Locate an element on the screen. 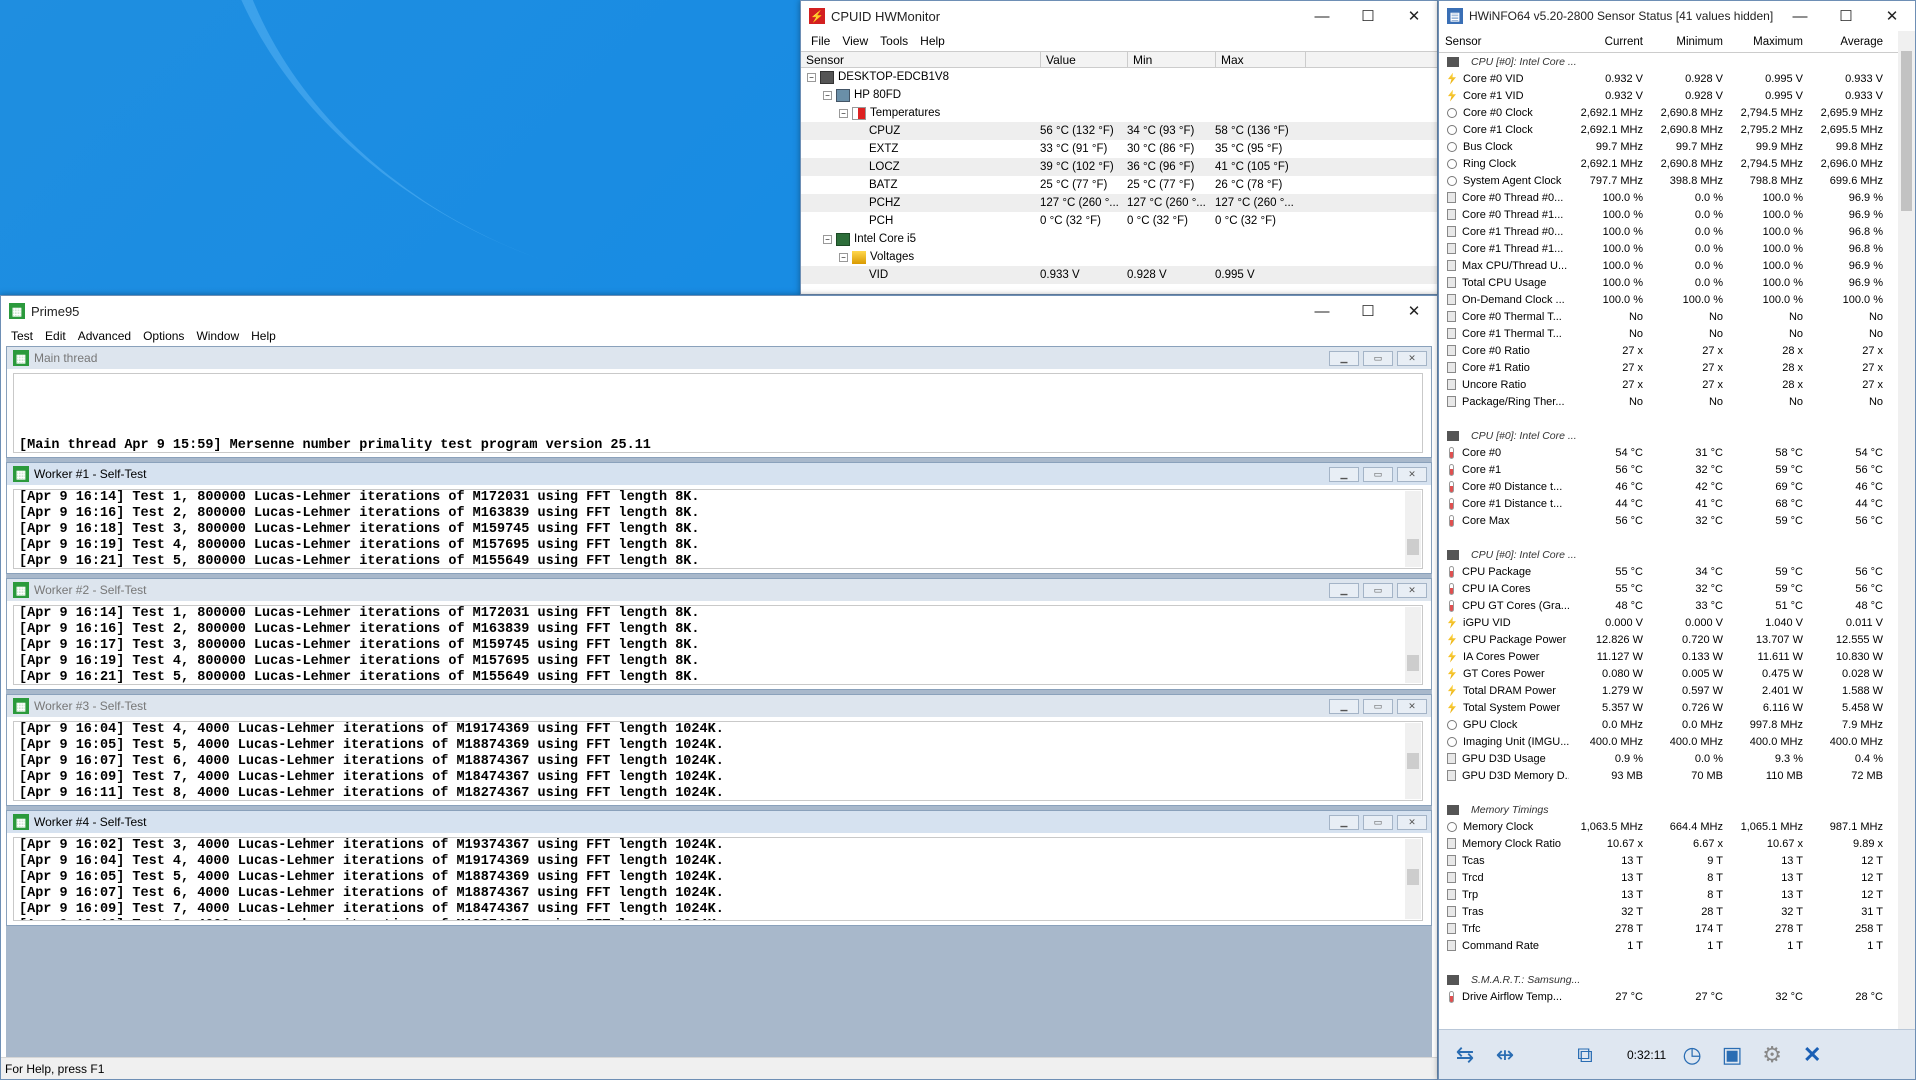  menu-advanced: Advanced is located at coordinates (104, 336).